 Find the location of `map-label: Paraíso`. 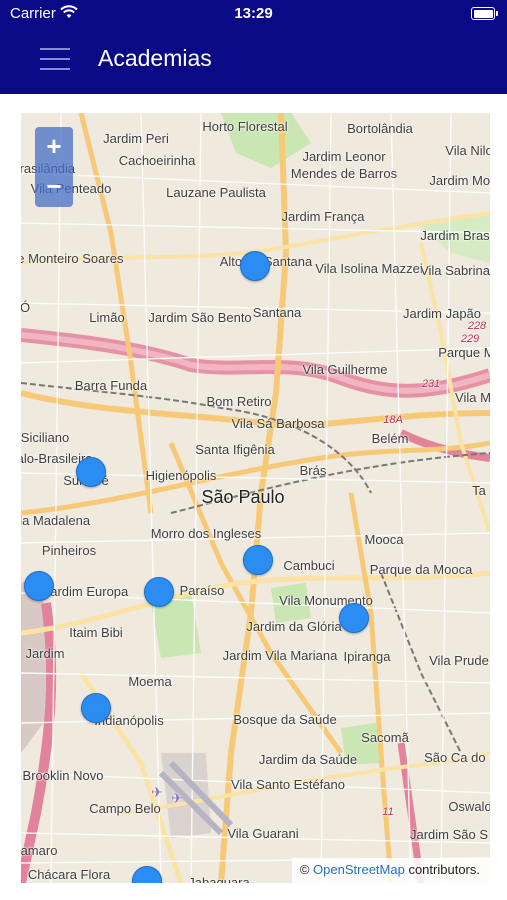

map-label: Paraíso is located at coordinates (202, 590).